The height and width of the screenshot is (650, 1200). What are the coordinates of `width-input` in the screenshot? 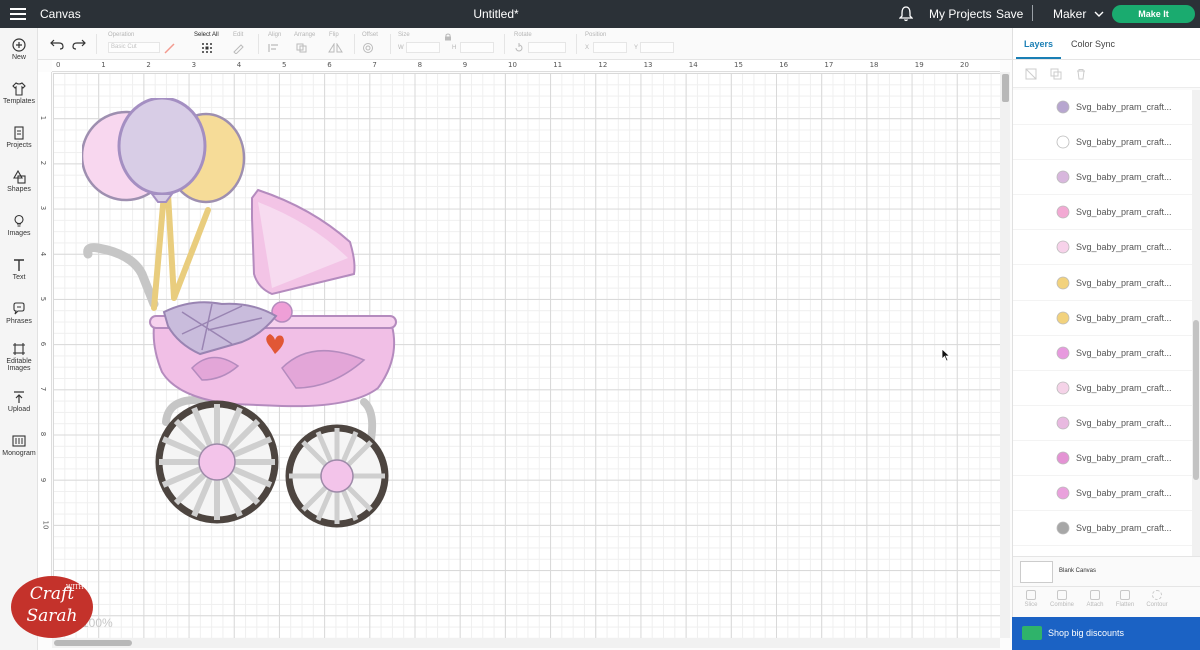 It's located at (423, 47).